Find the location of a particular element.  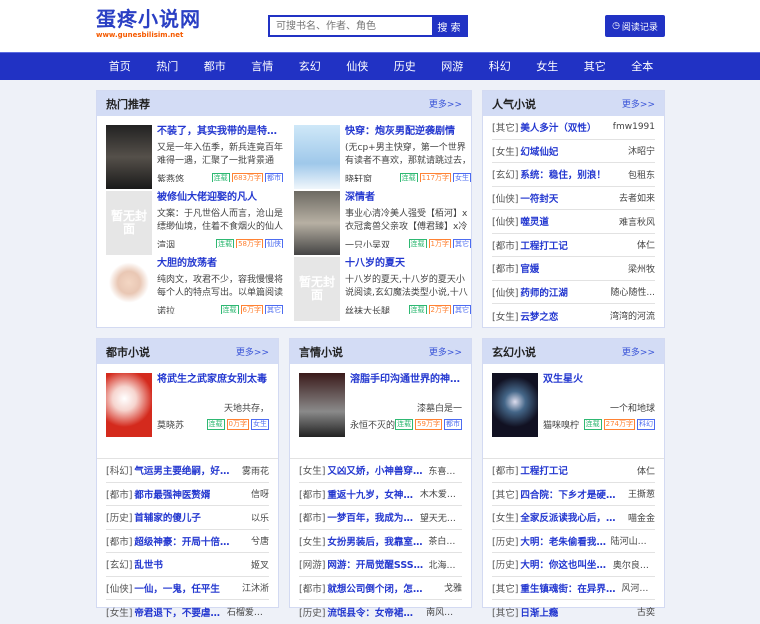

list-item: [其它] 美人多汁（双性） fmw1991 is located at coordinates (573, 128).